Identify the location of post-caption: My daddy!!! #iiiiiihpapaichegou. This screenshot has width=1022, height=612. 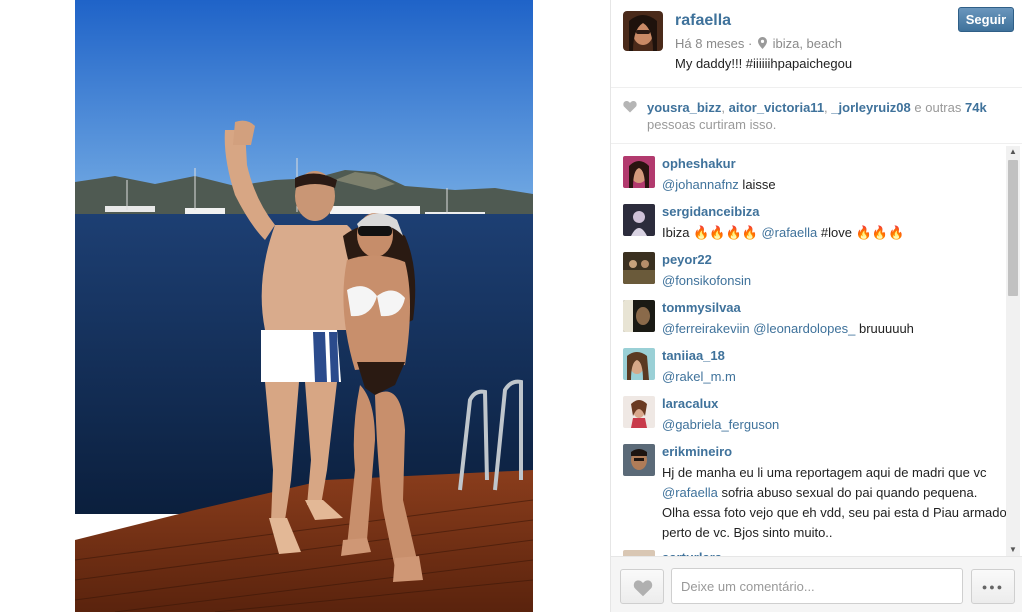
(764, 63).